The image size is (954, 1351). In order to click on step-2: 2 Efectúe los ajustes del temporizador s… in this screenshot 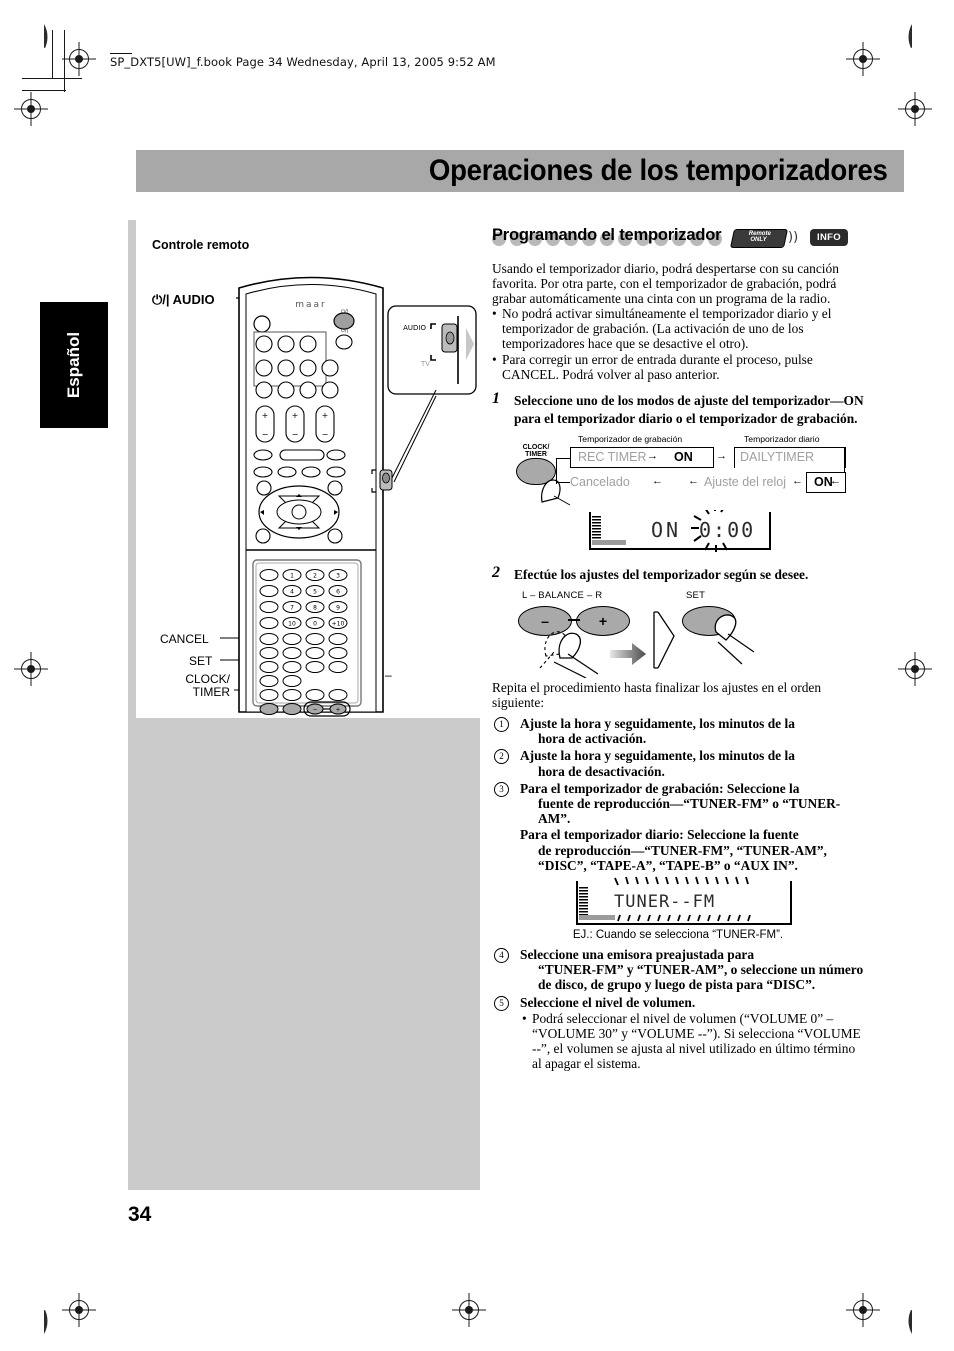, I will do `click(678, 573)`.